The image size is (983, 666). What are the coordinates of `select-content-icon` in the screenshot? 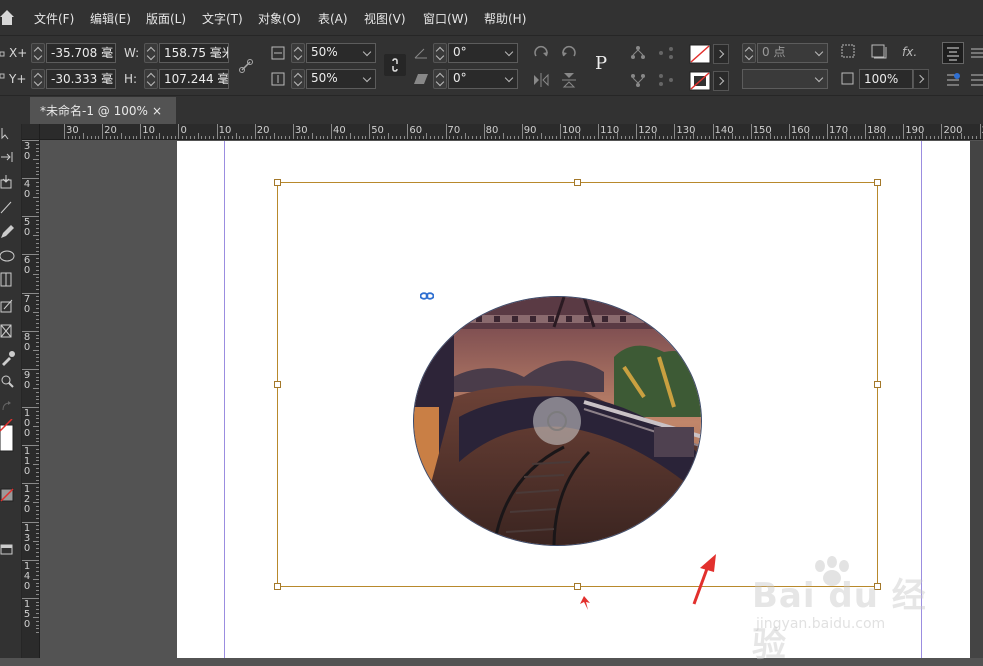 It's located at (638, 80).